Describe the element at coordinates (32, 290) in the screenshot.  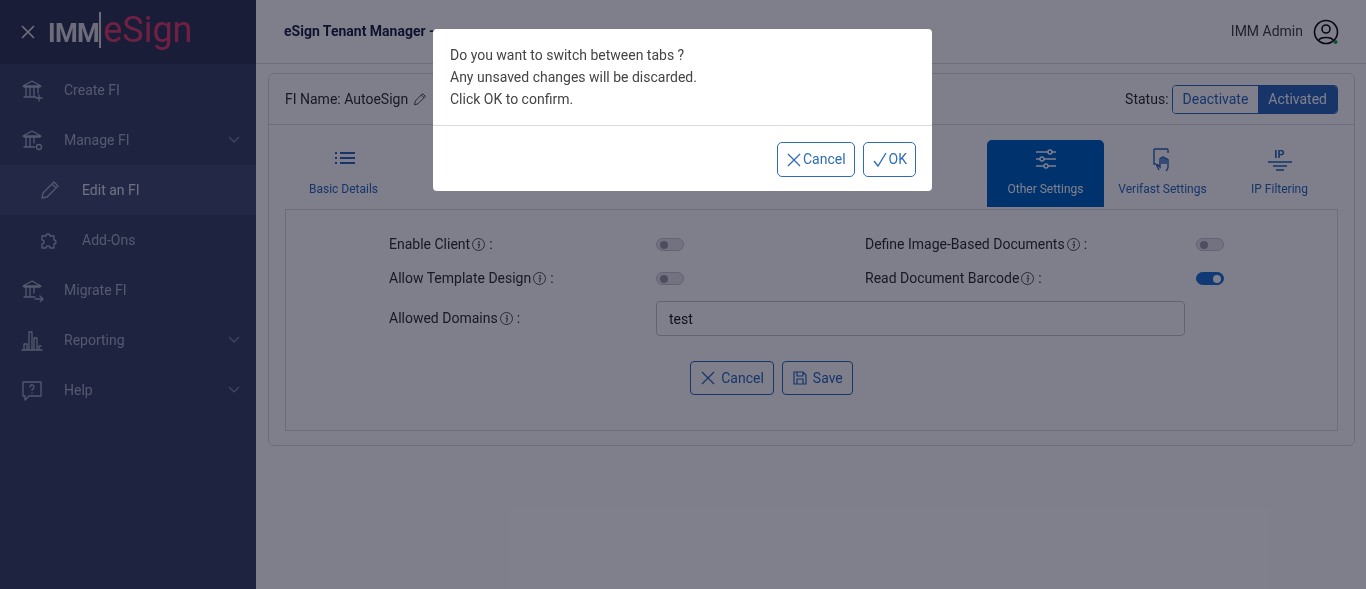
I see `bank-arrow-icon` at that location.